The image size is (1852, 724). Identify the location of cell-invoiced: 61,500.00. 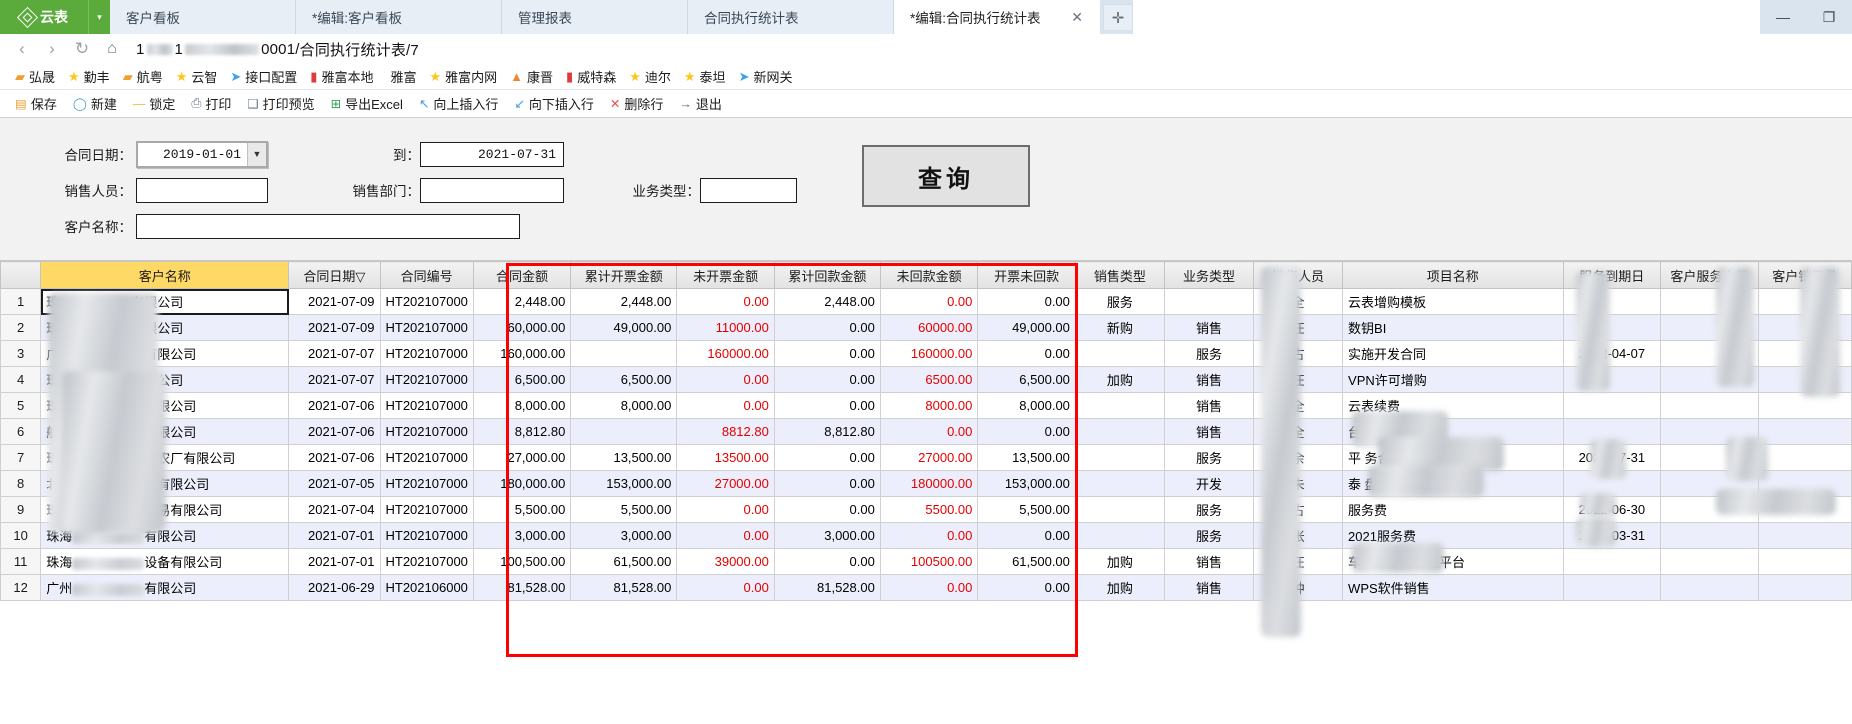
(624, 561).